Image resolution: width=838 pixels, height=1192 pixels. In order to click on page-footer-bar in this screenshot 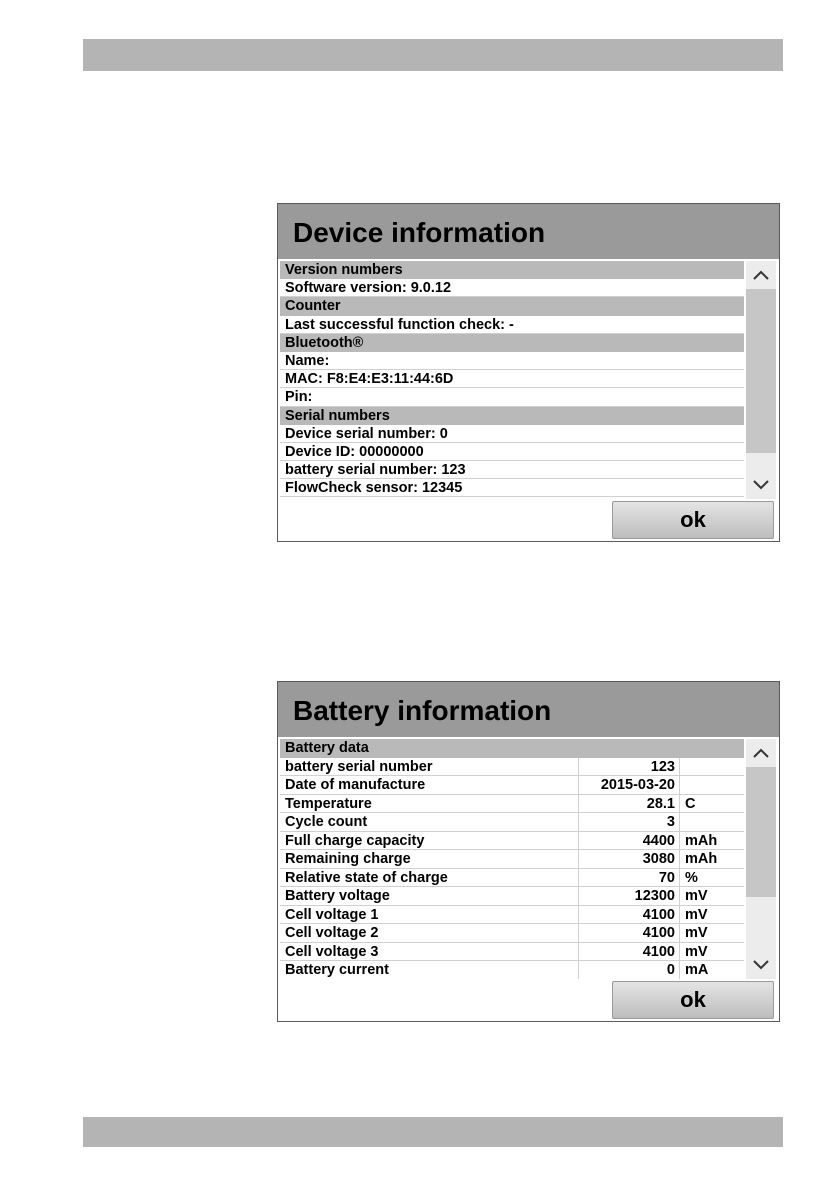, I will do `click(433, 1132)`.